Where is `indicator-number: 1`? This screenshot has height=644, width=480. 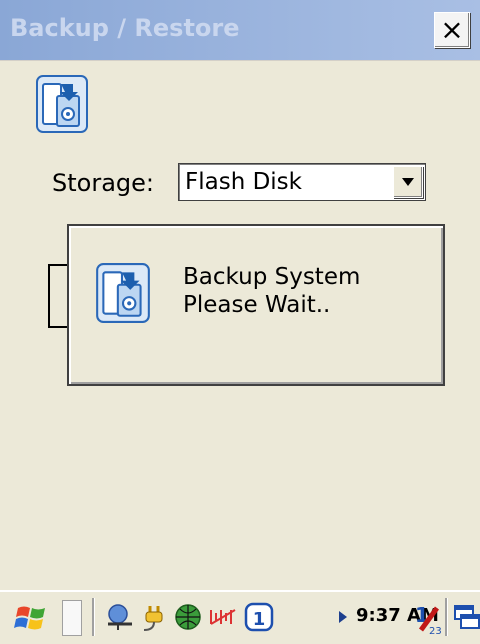 indicator-number: 1 is located at coordinates (259, 619).